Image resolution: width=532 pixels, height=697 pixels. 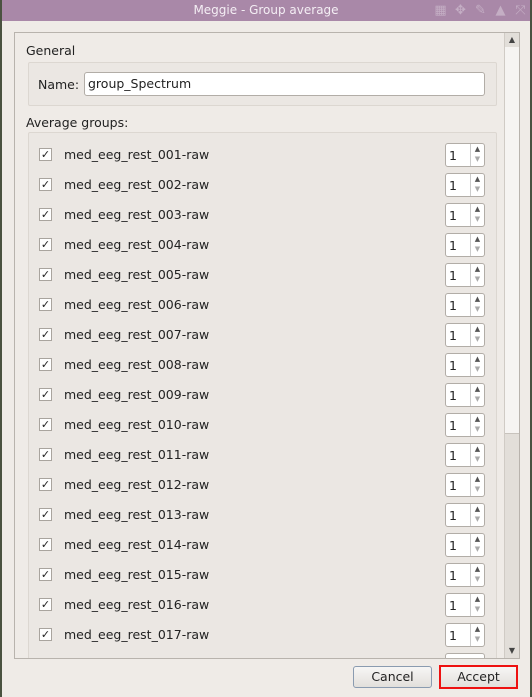 I want to click on group-row: ✓ med_eeg_rest_003-raw 1 ▲ ▼, so click(x=264, y=215).